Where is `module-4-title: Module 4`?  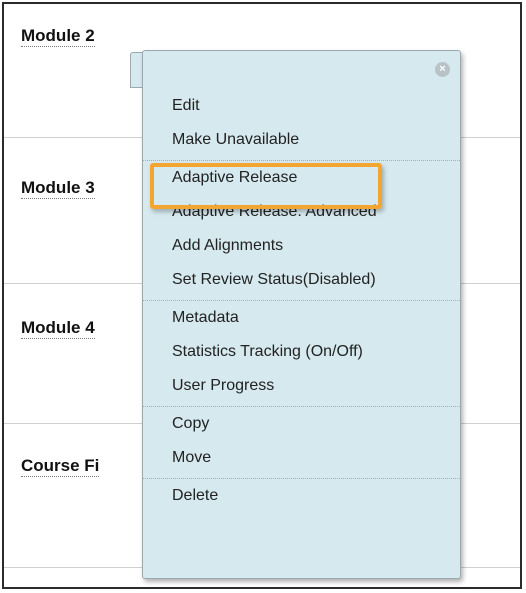
module-4-title: Module 4 is located at coordinates (58, 328).